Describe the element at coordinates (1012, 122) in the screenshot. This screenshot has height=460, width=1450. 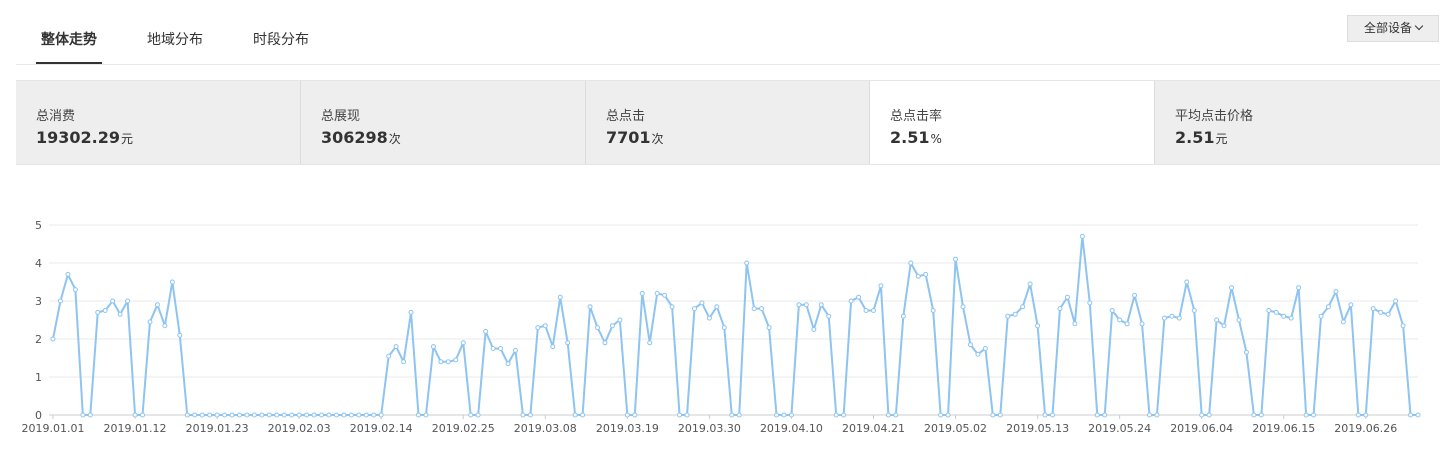
I see `stat-click-rate: 总点击率 2.51%` at that location.